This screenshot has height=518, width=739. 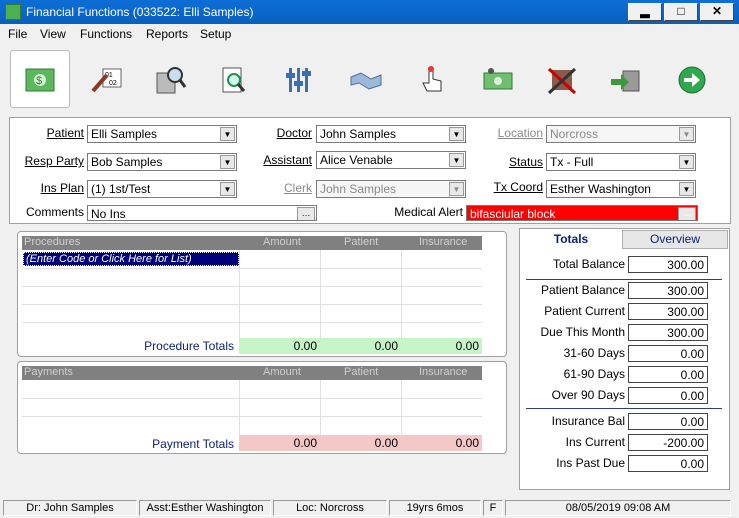 I want to click on patient-current-label: Patient Current, so click(x=584, y=311).